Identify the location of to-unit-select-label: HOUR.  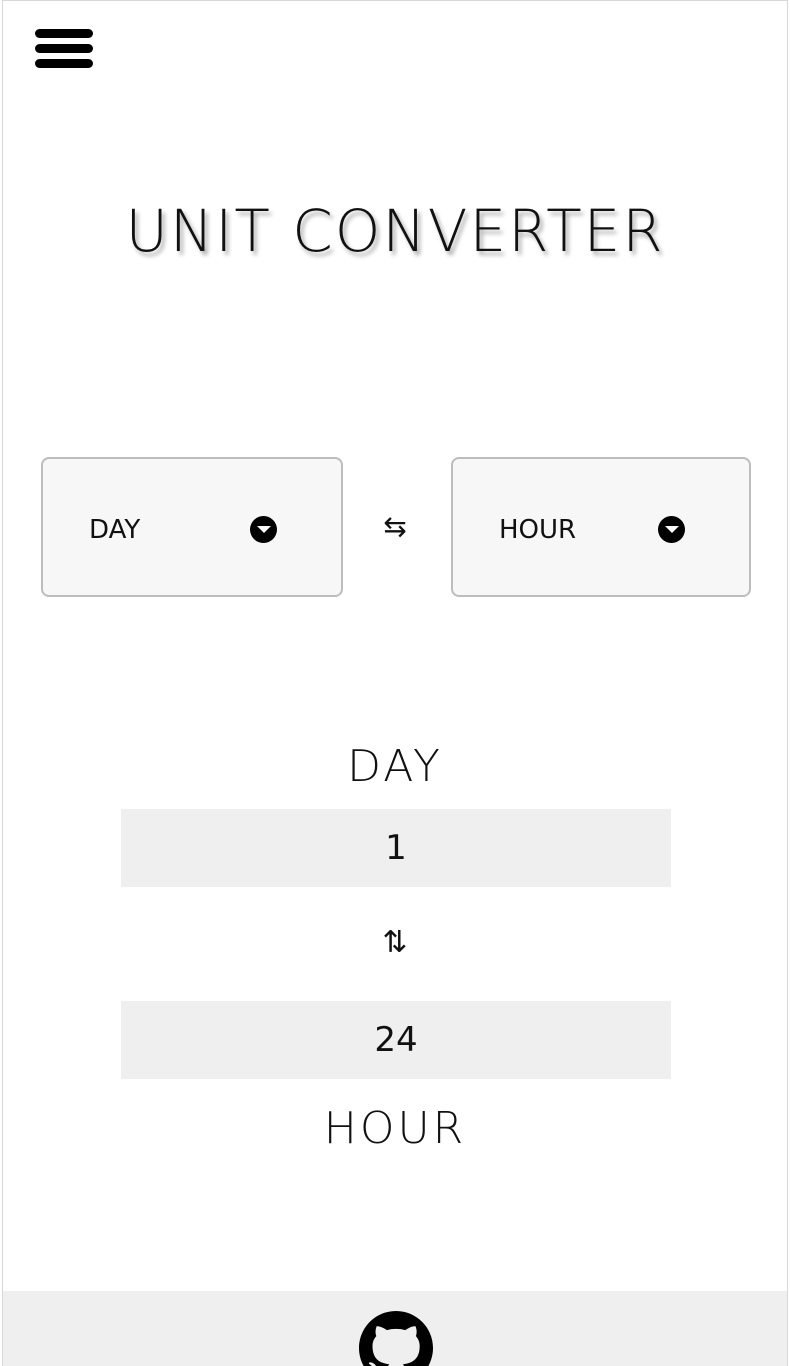
(538, 530).